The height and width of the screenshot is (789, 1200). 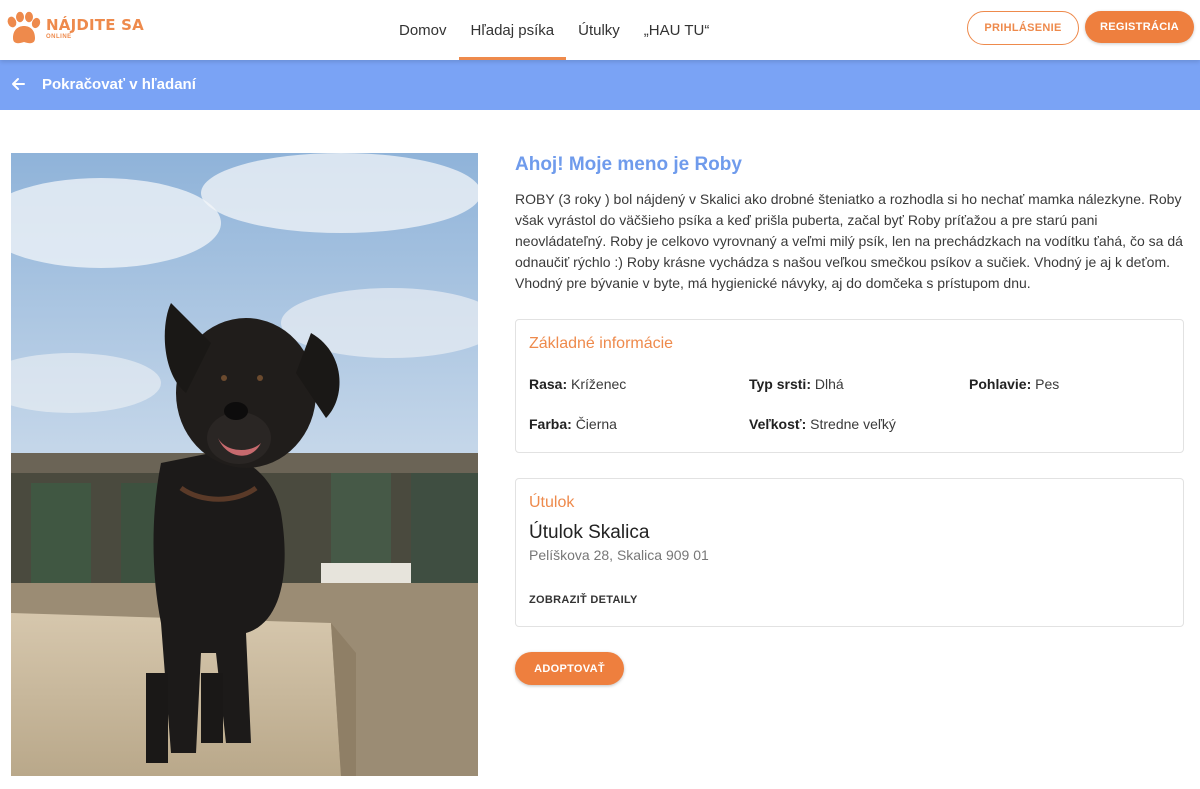 What do you see at coordinates (119, 84) in the screenshot?
I see `back-to-search-link: Pokračovať v hľadaní` at bounding box center [119, 84].